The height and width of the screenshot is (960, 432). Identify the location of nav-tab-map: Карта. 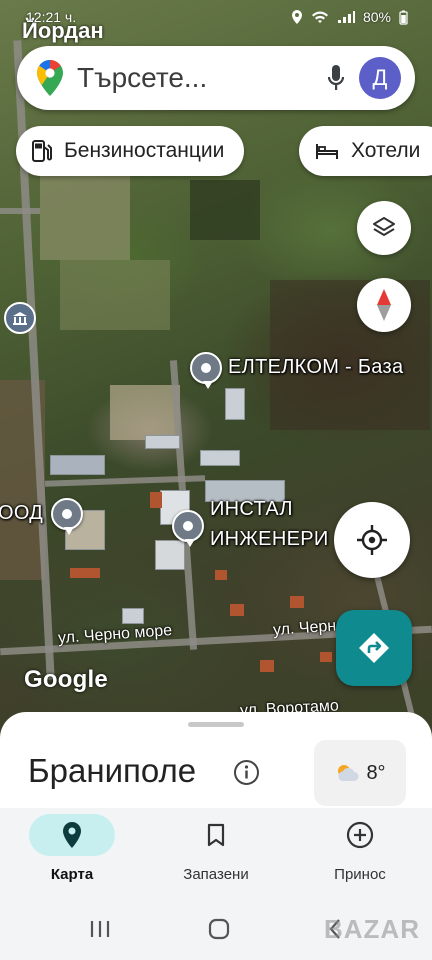
(72, 848).